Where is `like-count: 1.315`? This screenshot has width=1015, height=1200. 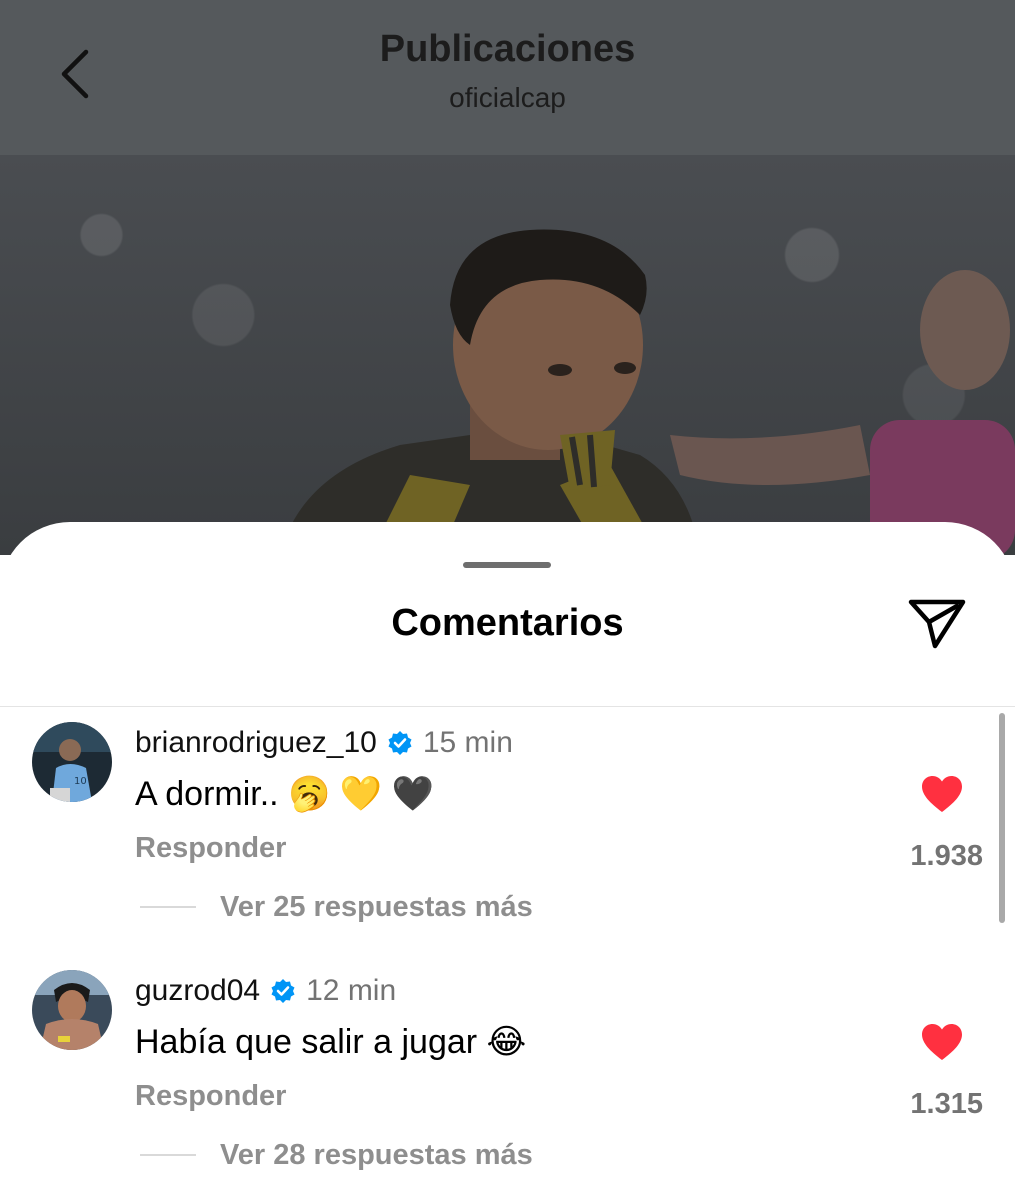 like-count: 1.315 is located at coordinates (946, 1104).